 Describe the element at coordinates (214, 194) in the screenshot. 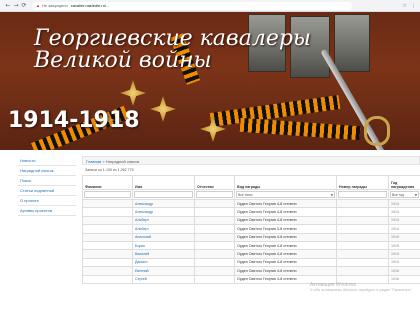

I see `patronymic-filter-input` at that location.